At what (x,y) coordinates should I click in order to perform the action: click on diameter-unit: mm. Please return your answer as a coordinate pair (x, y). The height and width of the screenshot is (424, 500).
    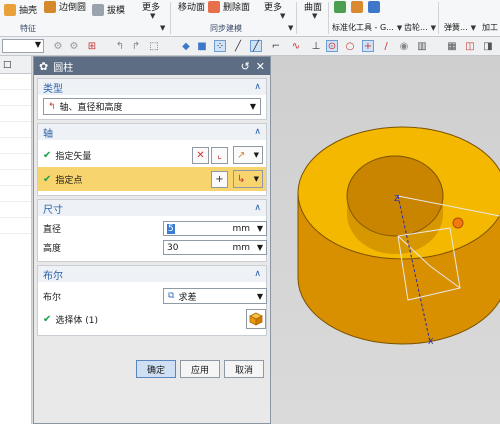
    Looking at the image, I should click on (241, 228).